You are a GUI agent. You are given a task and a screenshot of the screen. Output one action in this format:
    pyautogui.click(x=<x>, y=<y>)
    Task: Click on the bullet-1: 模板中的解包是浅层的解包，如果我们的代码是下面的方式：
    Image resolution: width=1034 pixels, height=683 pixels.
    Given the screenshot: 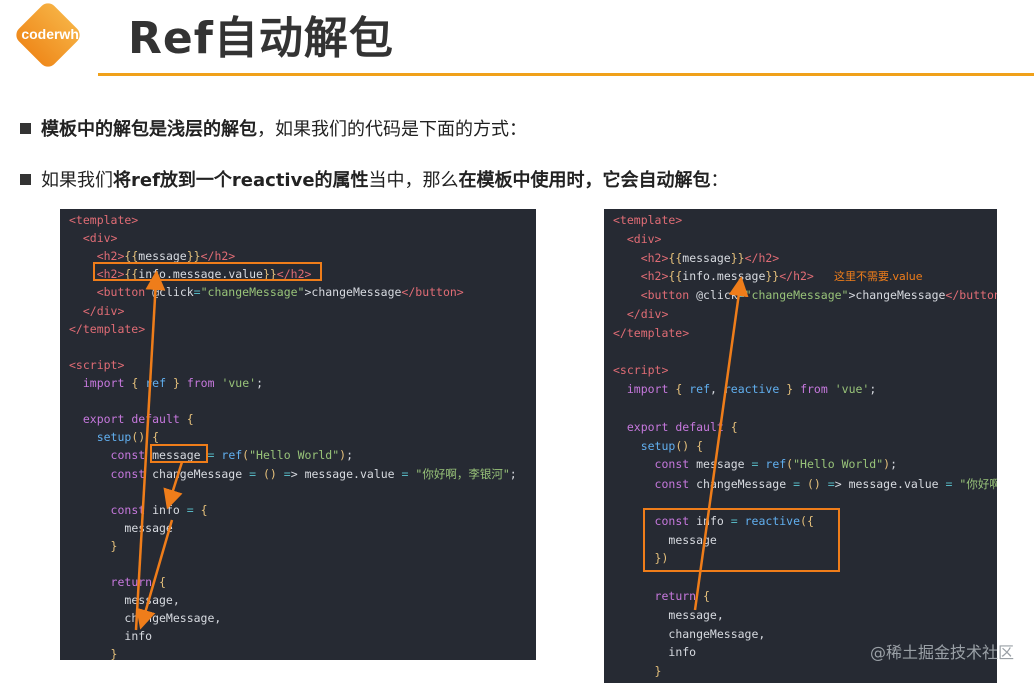 What is the action you would take?
    pyautogui.click(x=273, y=128)
    